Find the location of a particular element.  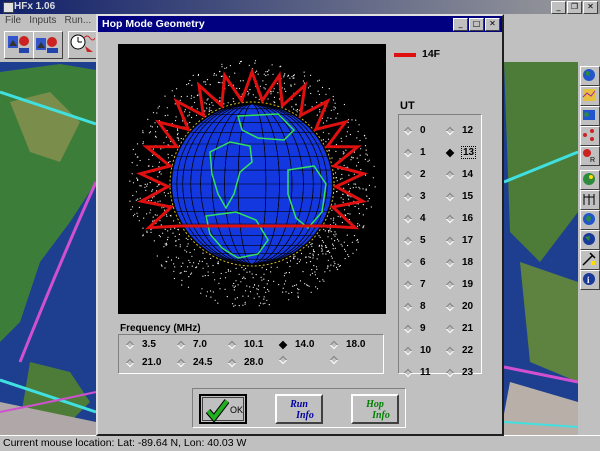

receiver-button: R is located at coordinates (590, 156).